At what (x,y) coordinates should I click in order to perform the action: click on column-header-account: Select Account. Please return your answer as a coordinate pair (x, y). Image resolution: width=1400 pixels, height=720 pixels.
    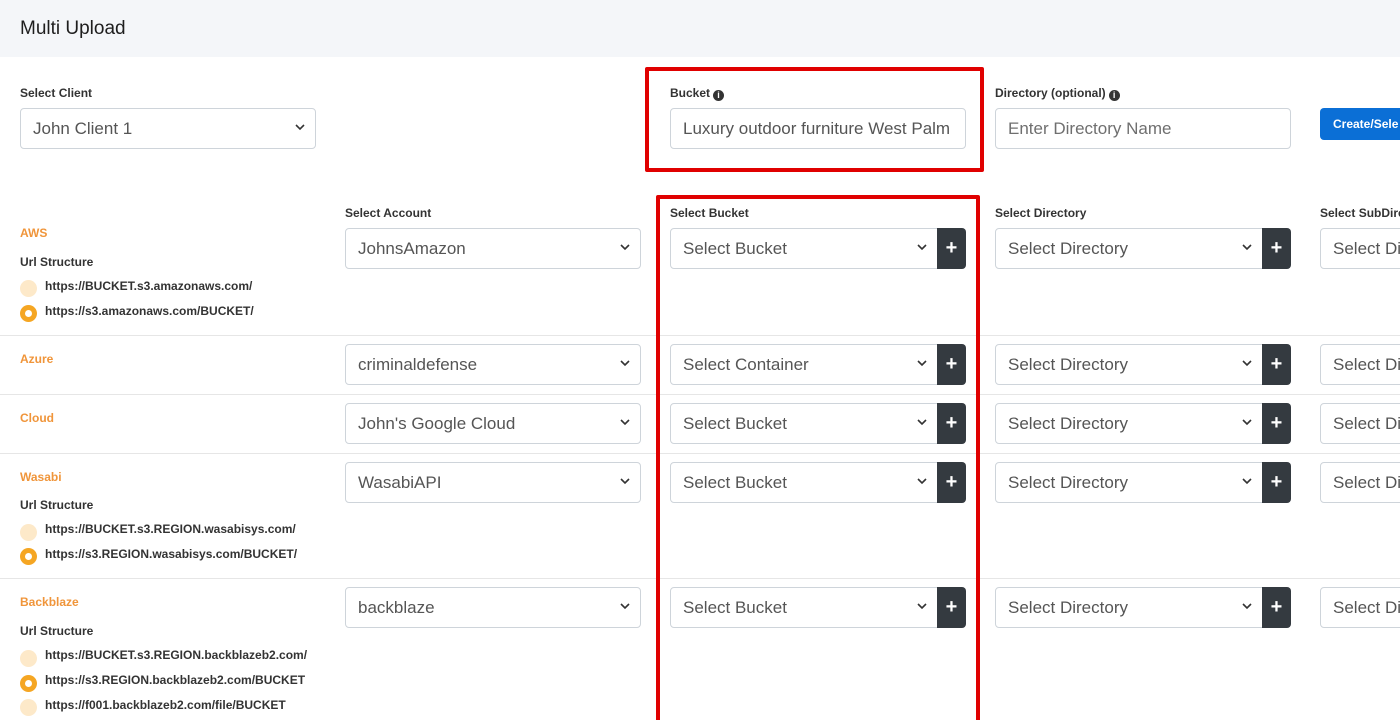
    Looking at the image, I should click on (388, 213).